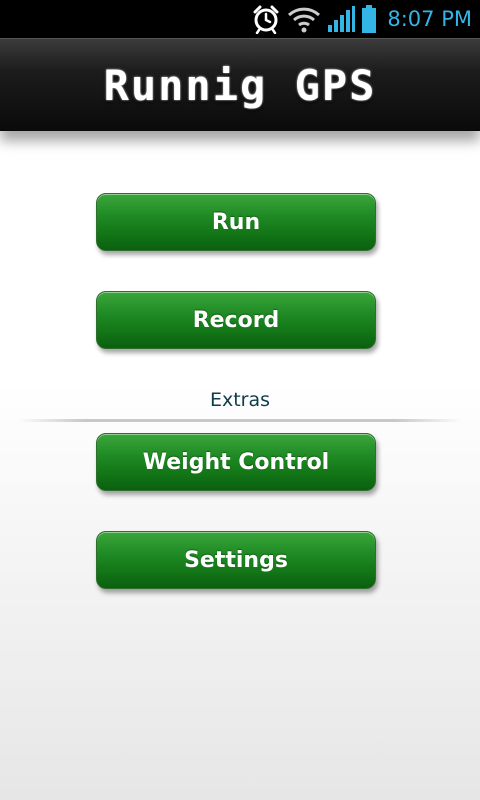  I want to click on weight-control-button: Weight Control, so click(236, 462).